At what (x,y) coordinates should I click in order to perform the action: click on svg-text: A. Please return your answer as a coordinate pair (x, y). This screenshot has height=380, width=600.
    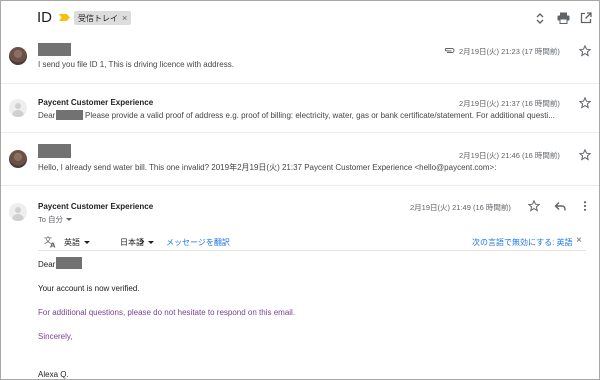
    Looking at the image, I should click on (53, 245).